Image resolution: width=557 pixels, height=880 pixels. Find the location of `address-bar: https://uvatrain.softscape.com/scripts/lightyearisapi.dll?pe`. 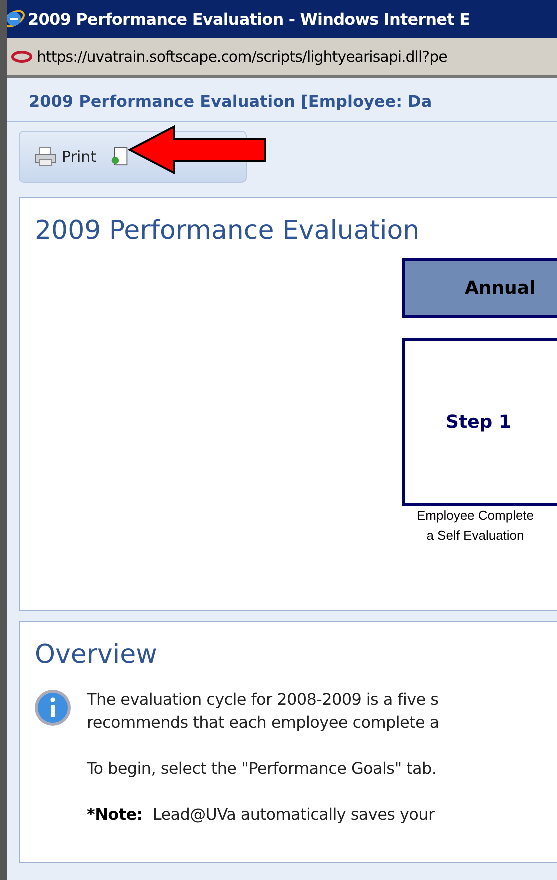

address-bar: https://uvatrain.softscape.com/scripts/lightyearisapi.dll?pe is located at coordinates (282, 58).